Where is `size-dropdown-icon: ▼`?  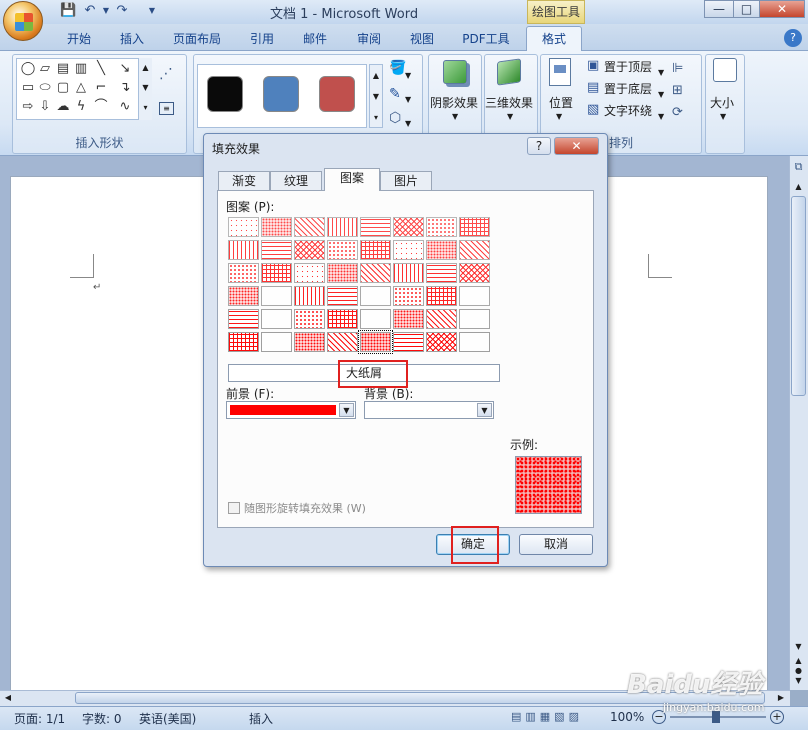 size-dropdown-icon: ▼ is located at coordinates (723, 116).